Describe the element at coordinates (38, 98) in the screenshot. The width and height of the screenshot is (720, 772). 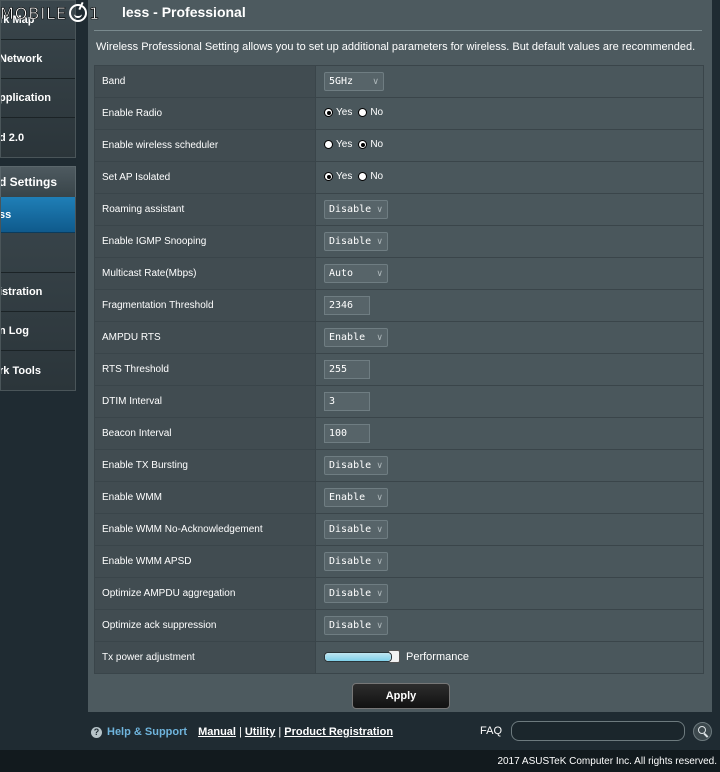
I see `sidebar-item-usb-application: pplication` at that location.